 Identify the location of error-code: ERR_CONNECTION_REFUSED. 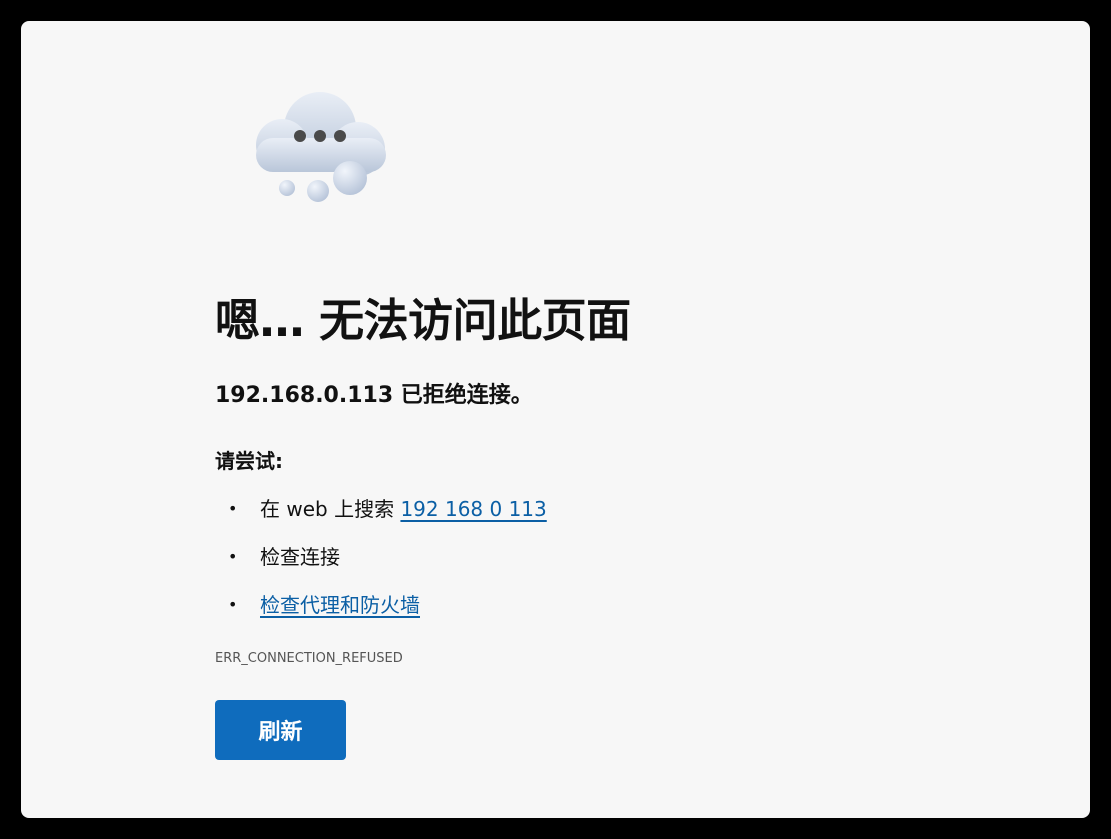
(309, 658).